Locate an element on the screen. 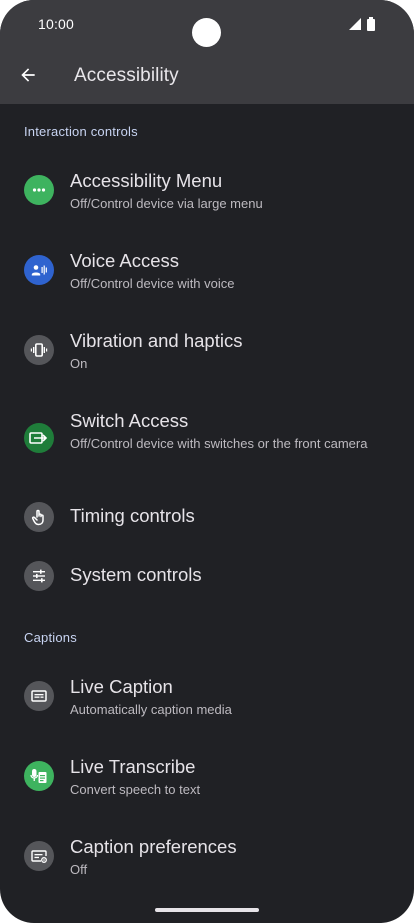 The image size is (414, 923). voice-access-icon is located at coordinates (39, 270).